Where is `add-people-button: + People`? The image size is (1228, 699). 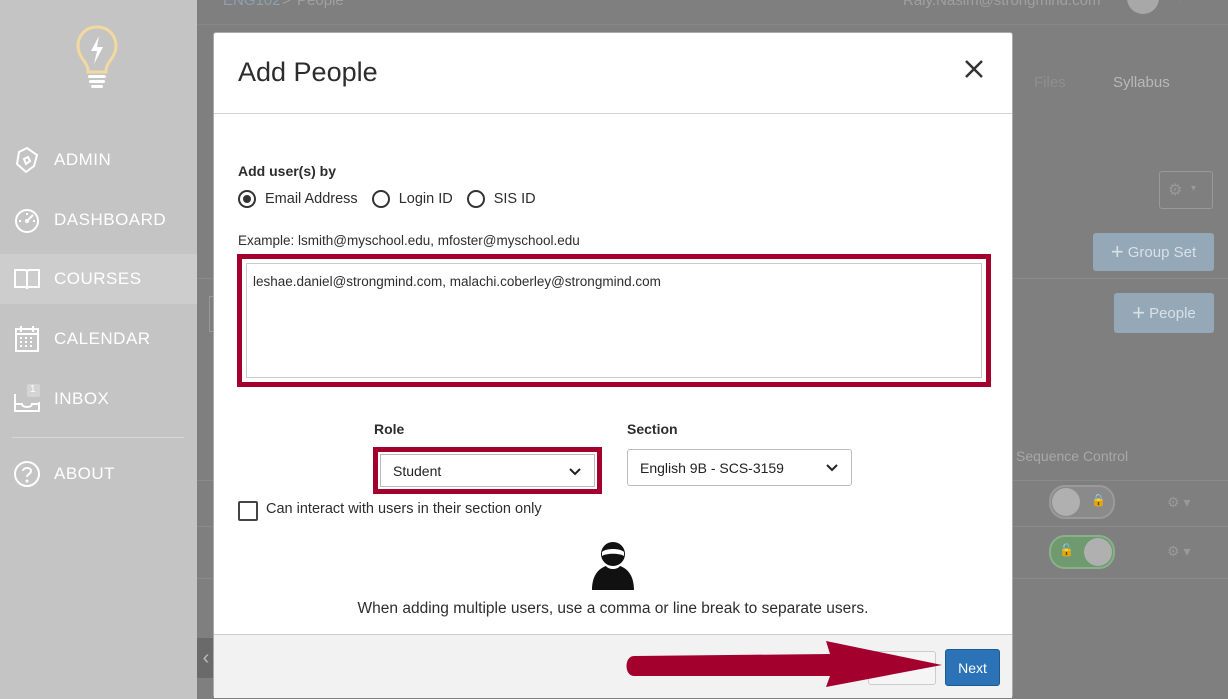
add-people-button: + People is located at coordinates (1164, 313).